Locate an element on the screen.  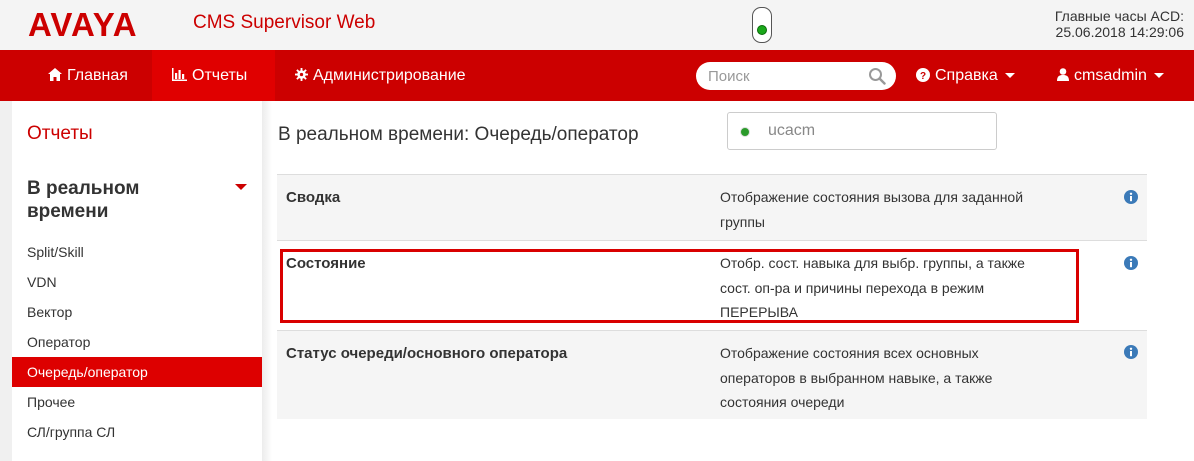
sidebar-item-vector: Вектор is located at coordinates (137, 312).